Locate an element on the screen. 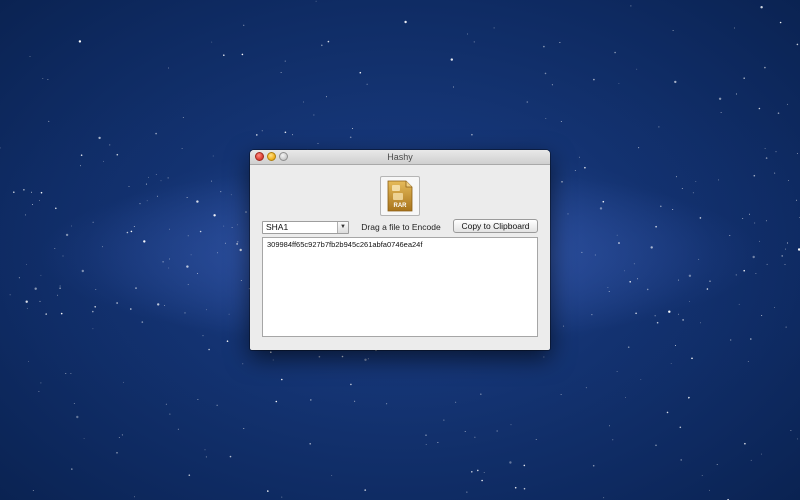 The width and height of the screenshot is (800, 500). rar-icon-text: RAR is located at coordinates (401, 206).